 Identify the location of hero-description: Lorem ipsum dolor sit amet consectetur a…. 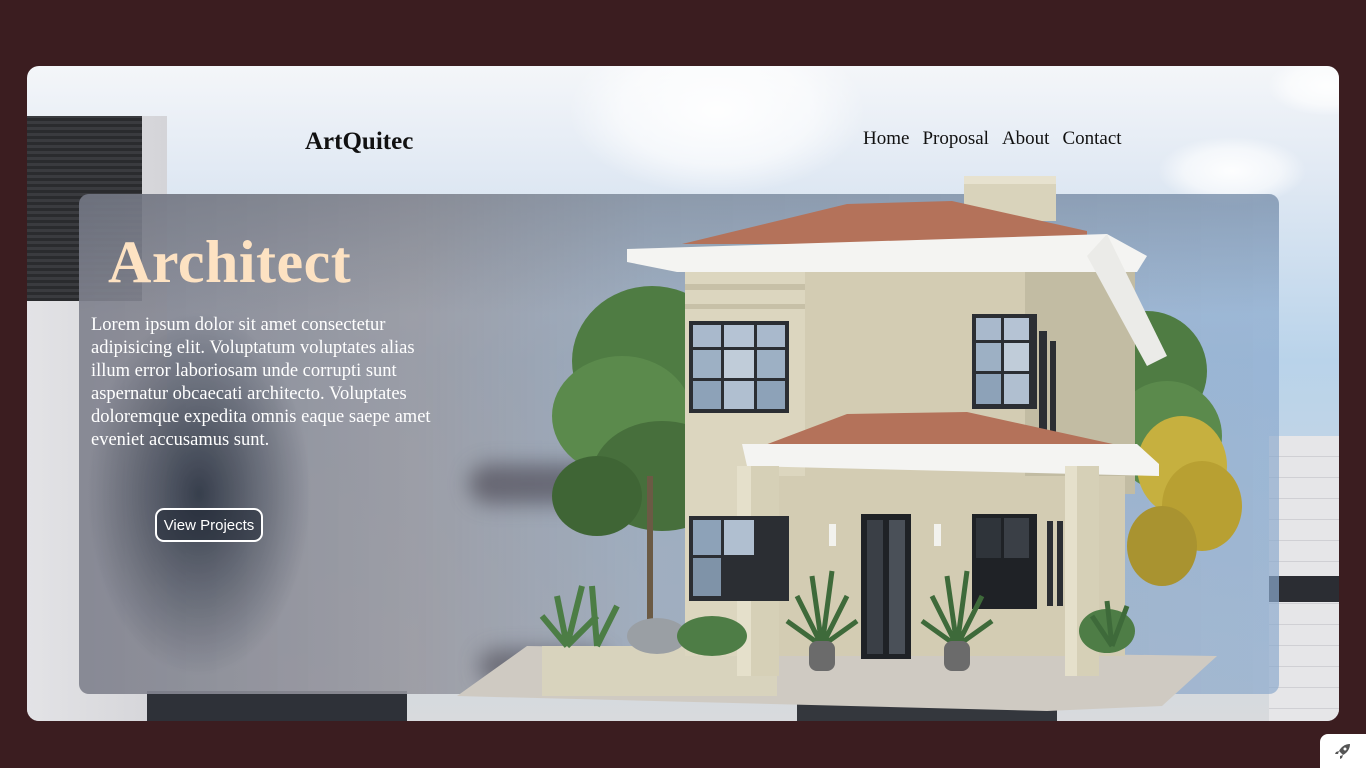
(261, 382).